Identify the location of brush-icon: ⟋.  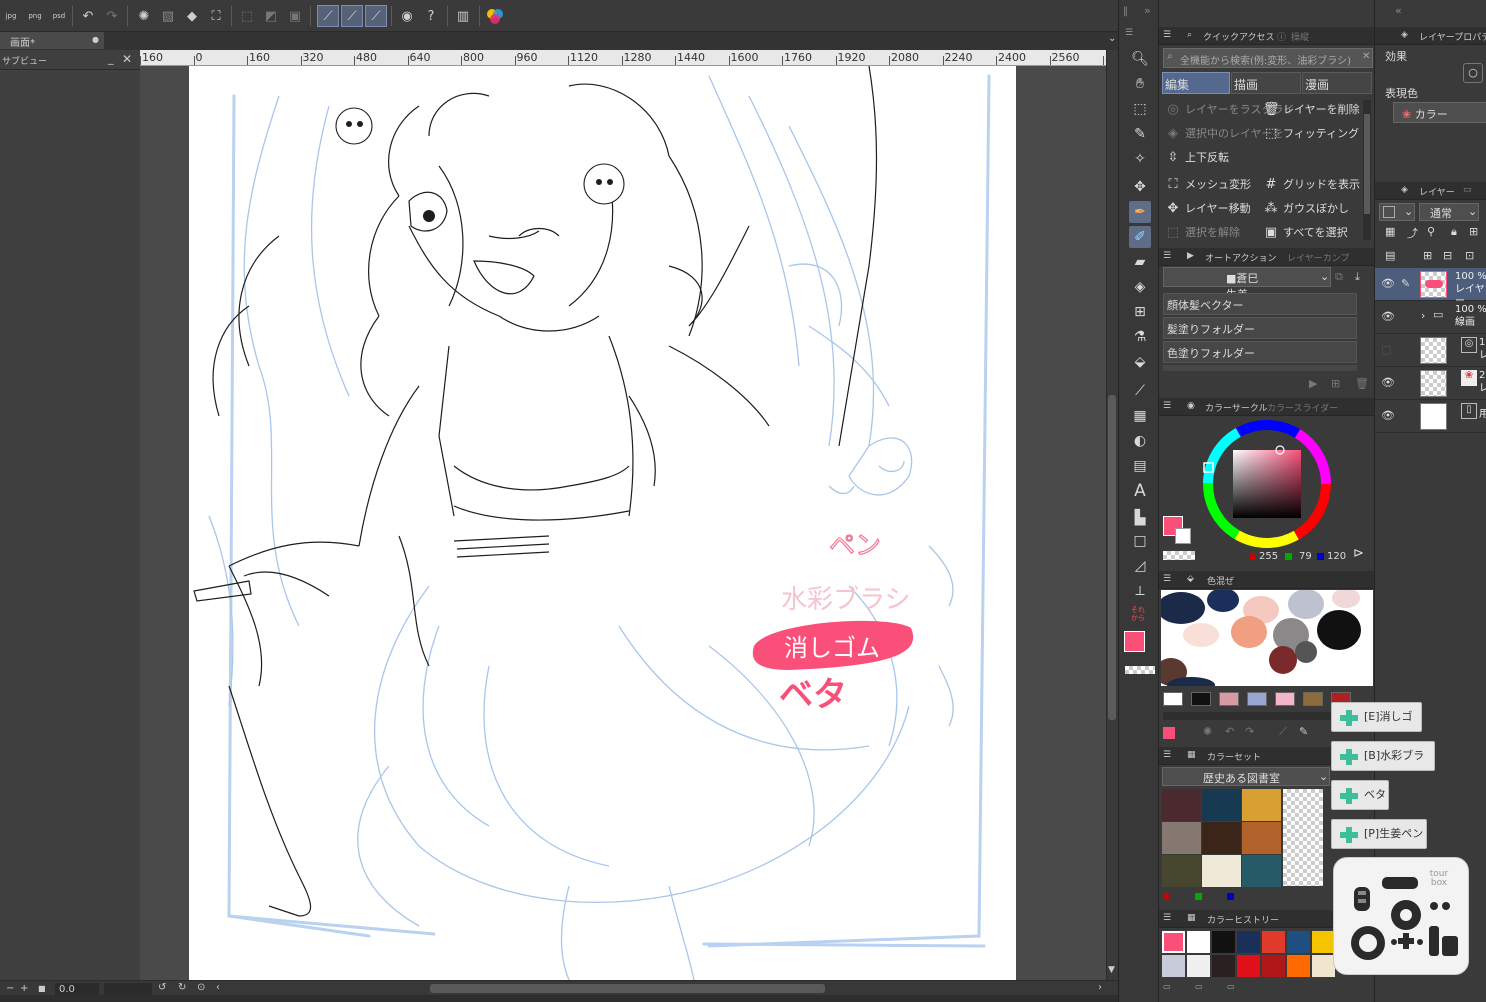
(1283, 732).